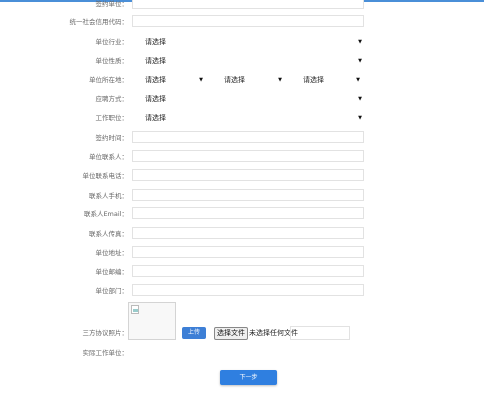  I want to click on postal-code-label: 单位邮编：, so click(112, 272).